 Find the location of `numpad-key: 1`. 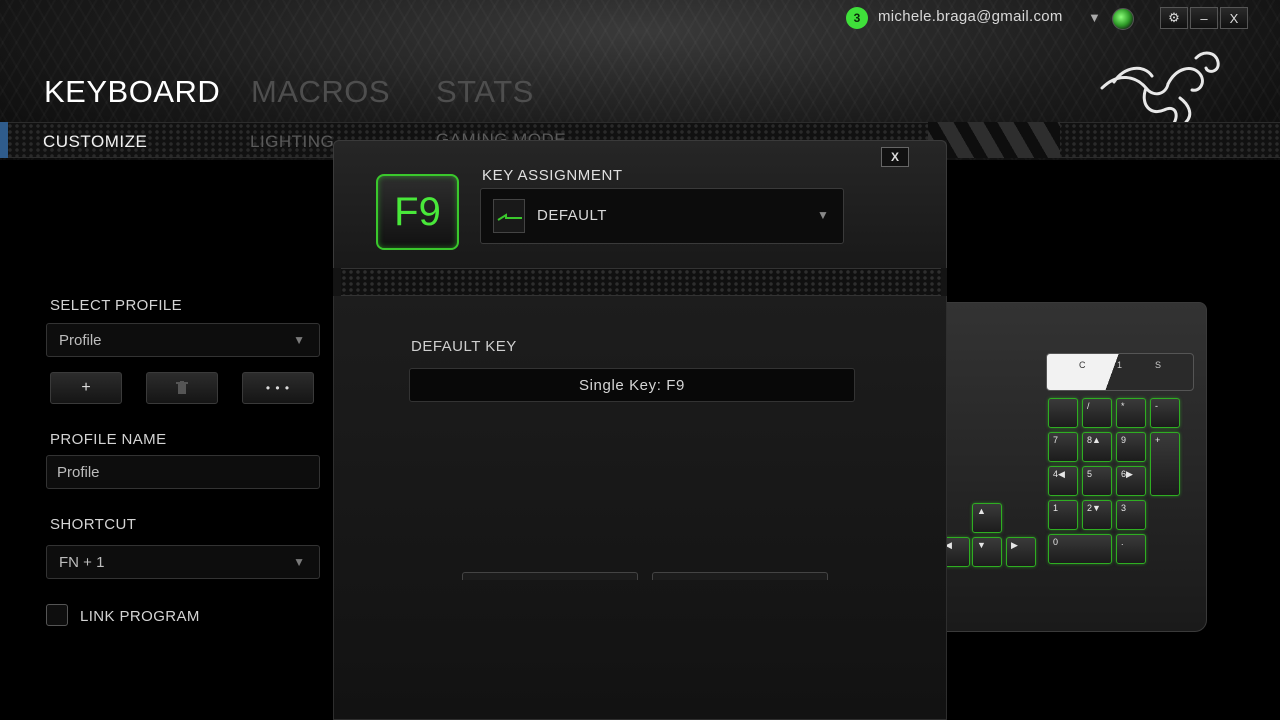

numpad-key: 1 is located at coordinates (1063, 515).